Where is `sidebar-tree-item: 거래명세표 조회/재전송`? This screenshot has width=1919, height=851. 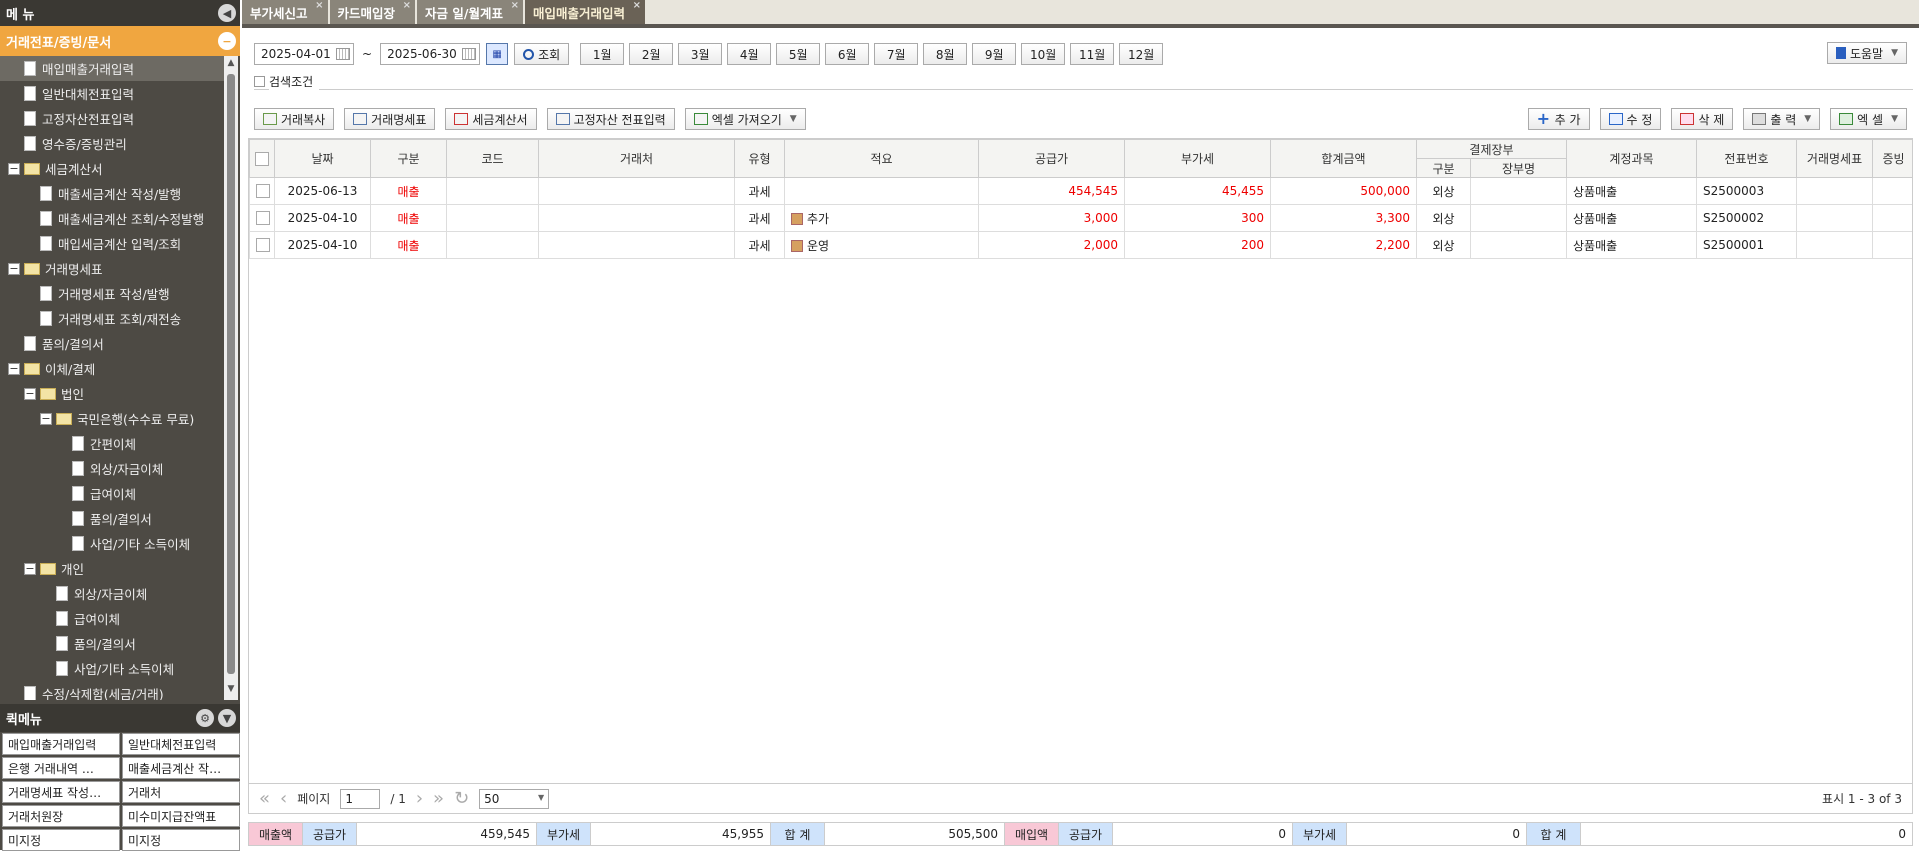
sidebar-tree-item: 거래명세표 조회/재전송 is located at coordinates (112, 318).